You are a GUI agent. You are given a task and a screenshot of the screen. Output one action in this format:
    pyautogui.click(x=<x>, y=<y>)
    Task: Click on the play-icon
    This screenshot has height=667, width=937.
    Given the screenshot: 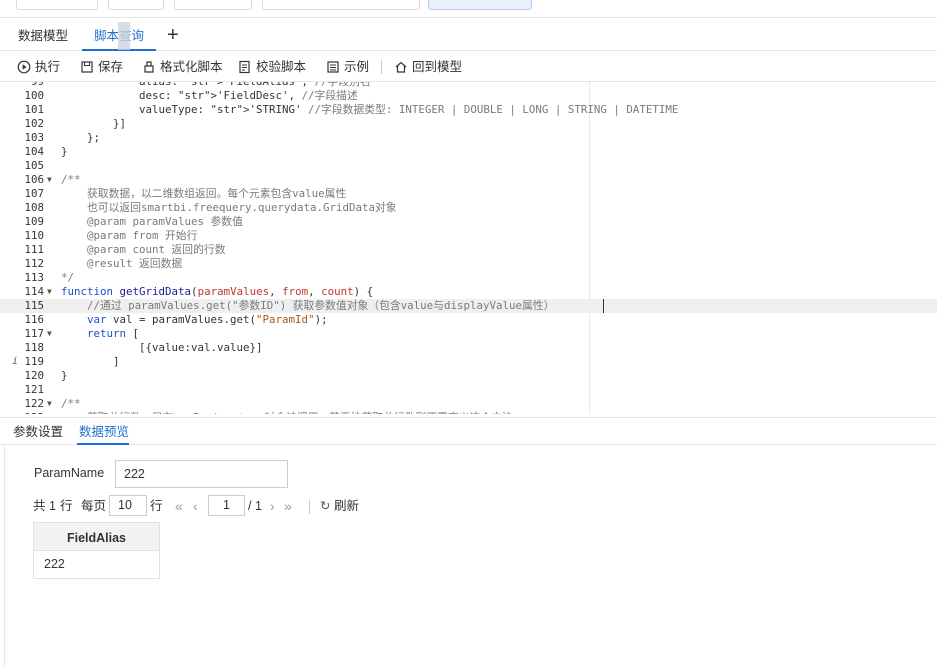 What is the action you would take?
    pyautogui.click(x=24, y=67)
    